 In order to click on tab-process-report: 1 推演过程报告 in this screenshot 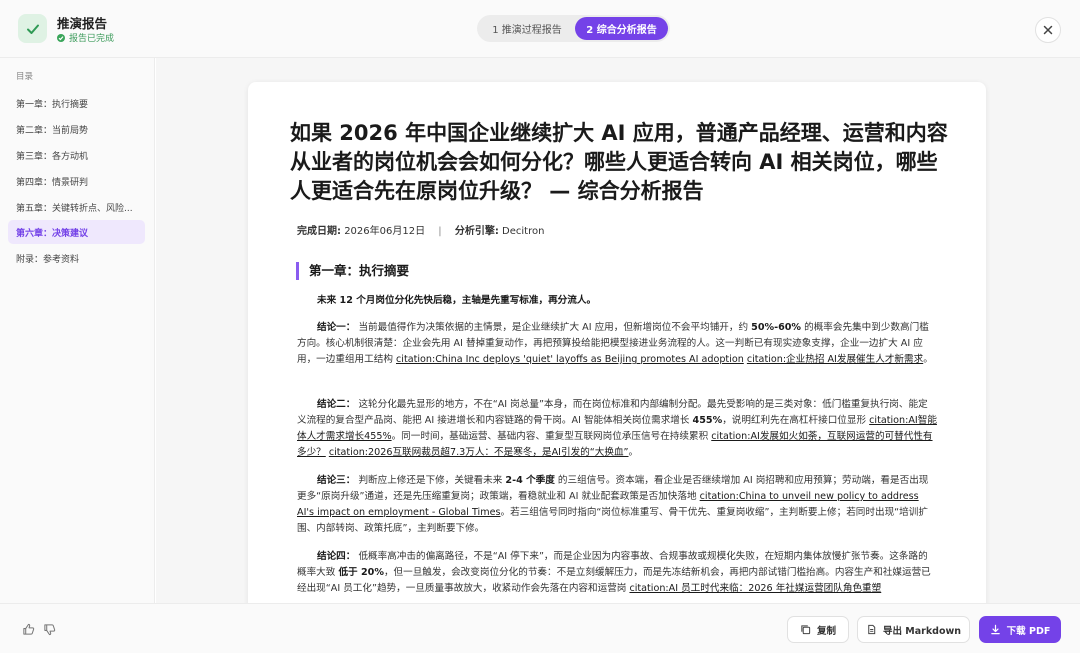, I will do `click(527, 28)`.